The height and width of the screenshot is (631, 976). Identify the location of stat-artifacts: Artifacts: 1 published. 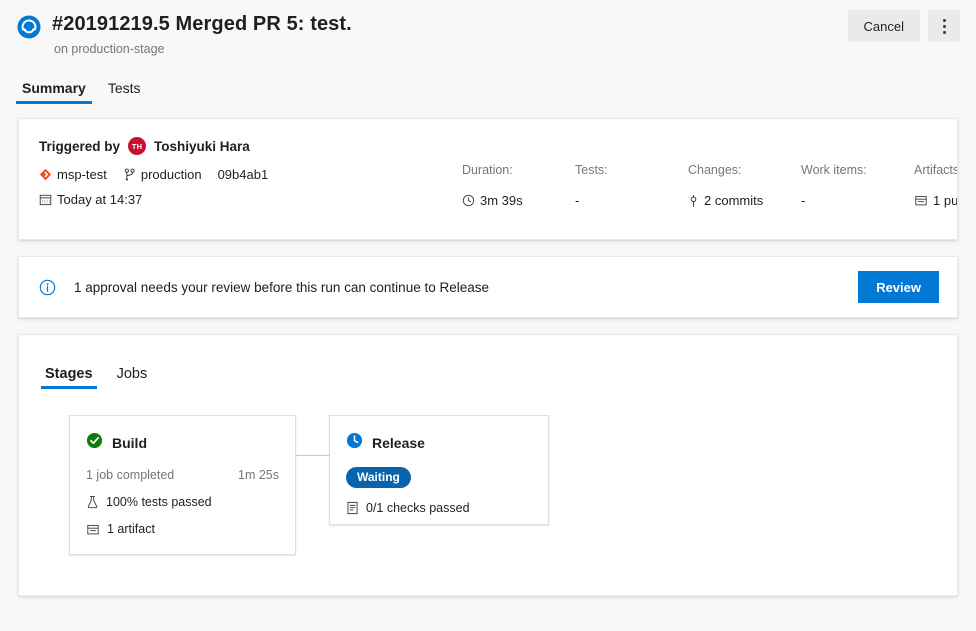
(936, 184).